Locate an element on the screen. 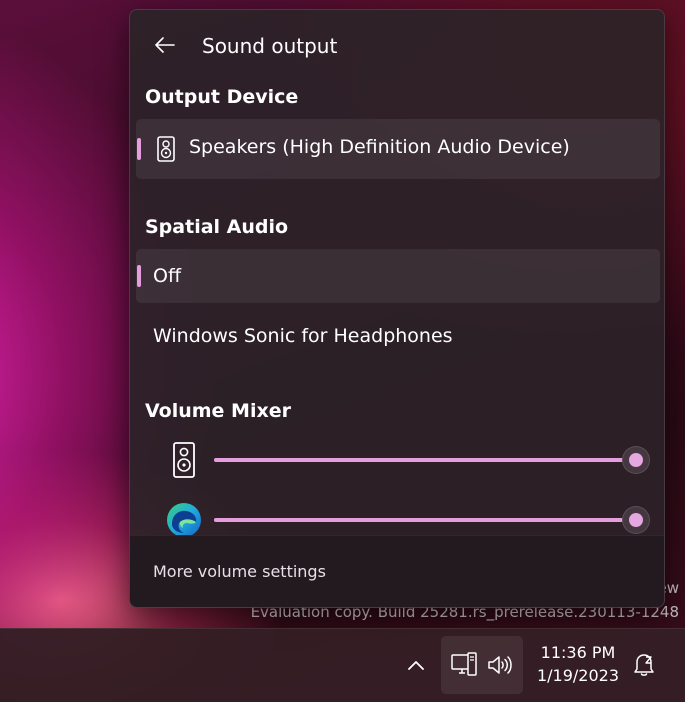 Image resolution: width=685 pixels, height=702 pixels. mixer-row-speakers is located at coordinates (397, 460).